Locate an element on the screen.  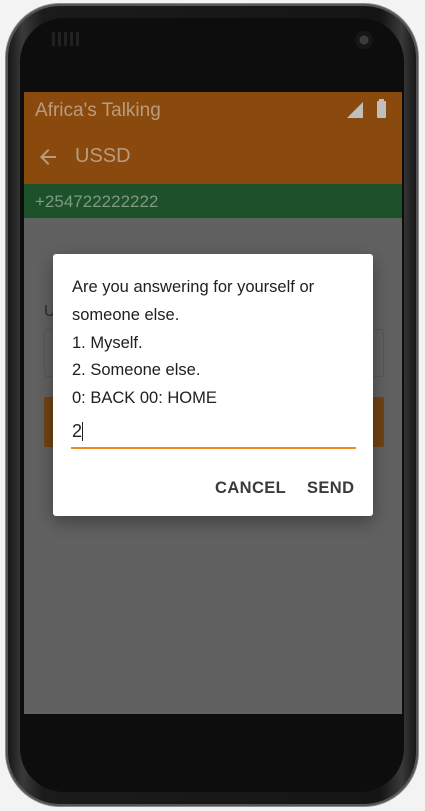
battery-icon is located at coordinates (381, 108).